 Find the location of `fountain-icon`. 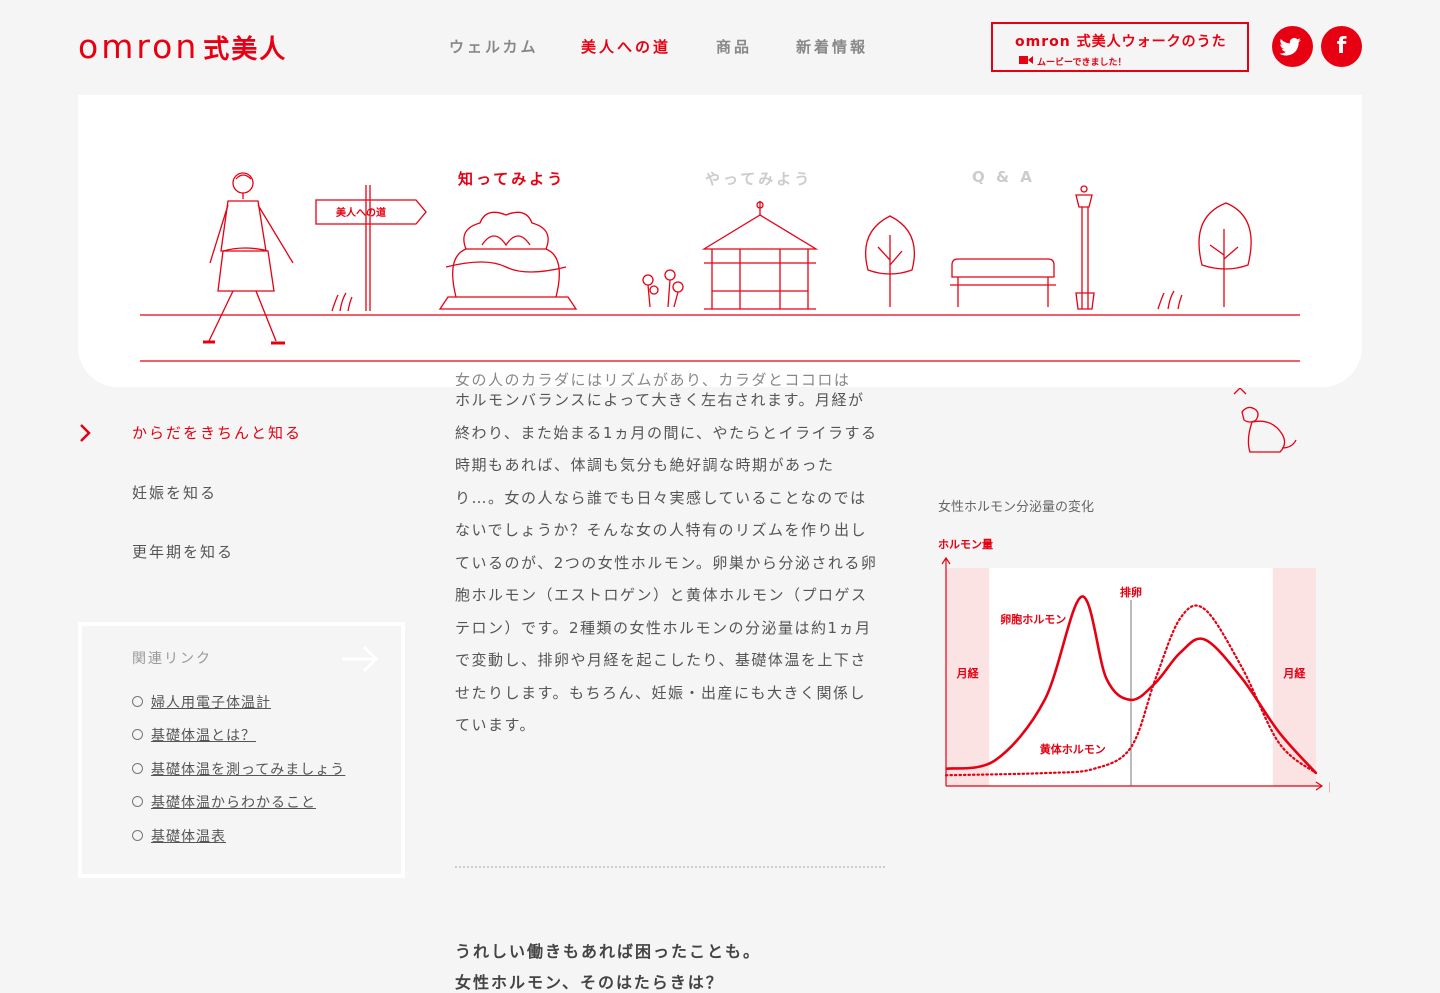

fountain-icon is located at coordinates (508, 260).